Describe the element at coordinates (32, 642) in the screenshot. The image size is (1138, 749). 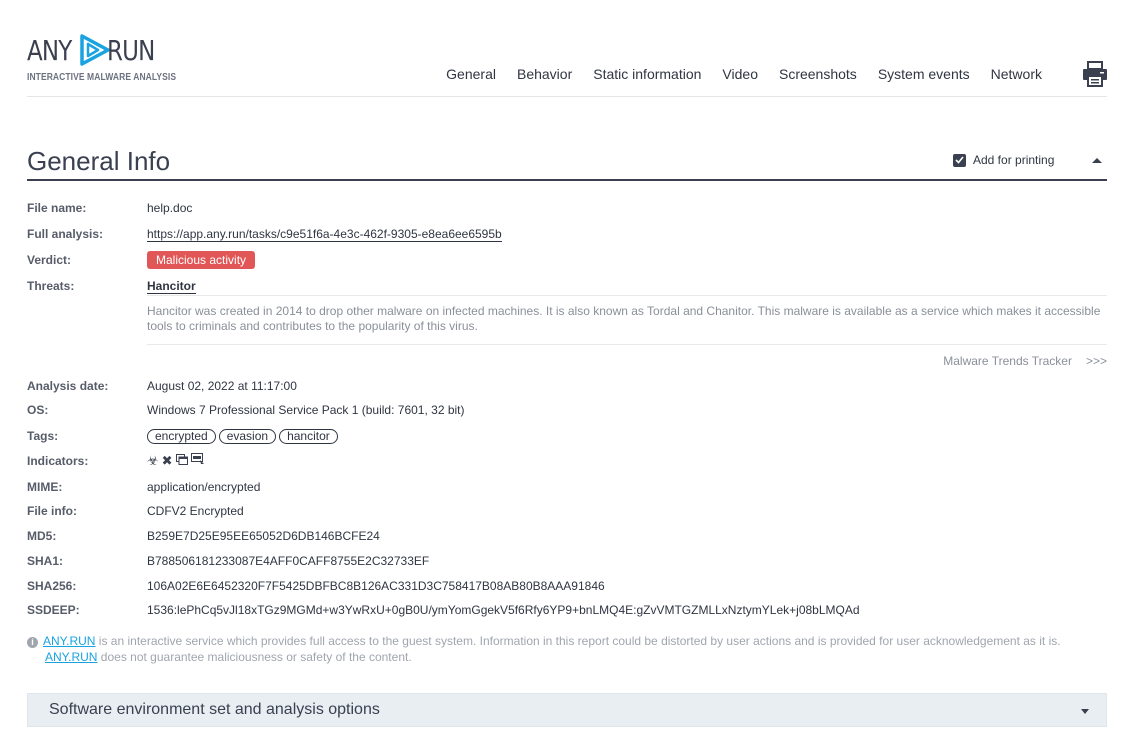
I see `info-icon: i` at that location.